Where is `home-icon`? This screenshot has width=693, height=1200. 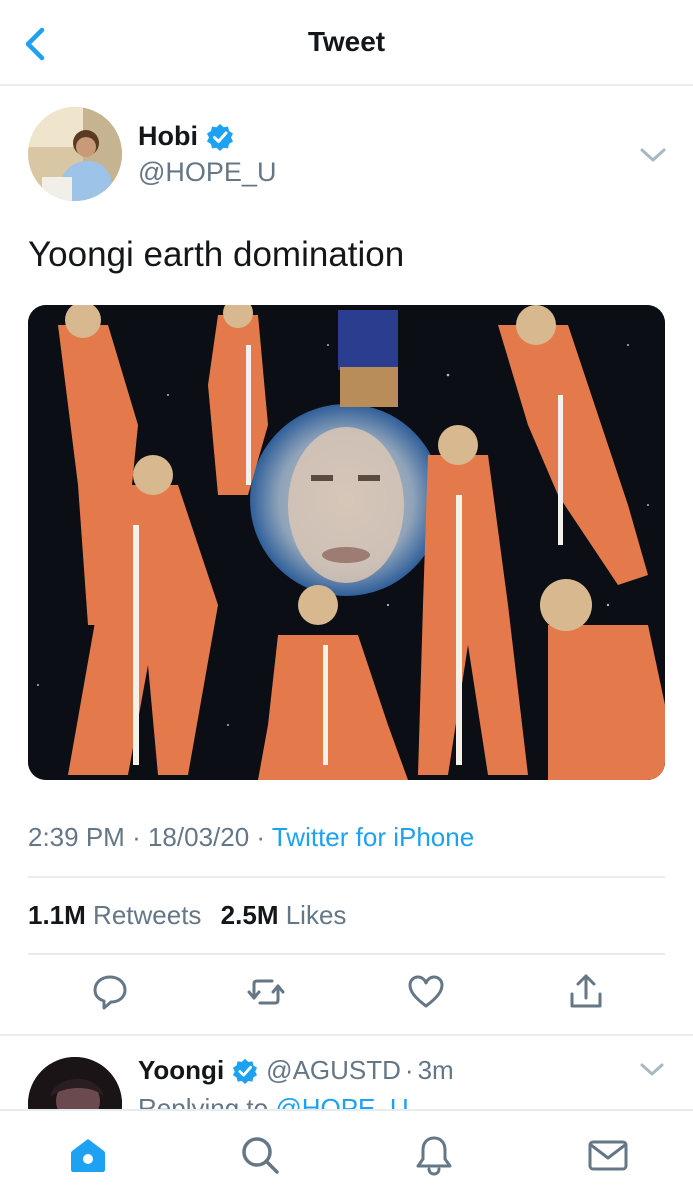 home-icon is located at coordinates (88, 1155).